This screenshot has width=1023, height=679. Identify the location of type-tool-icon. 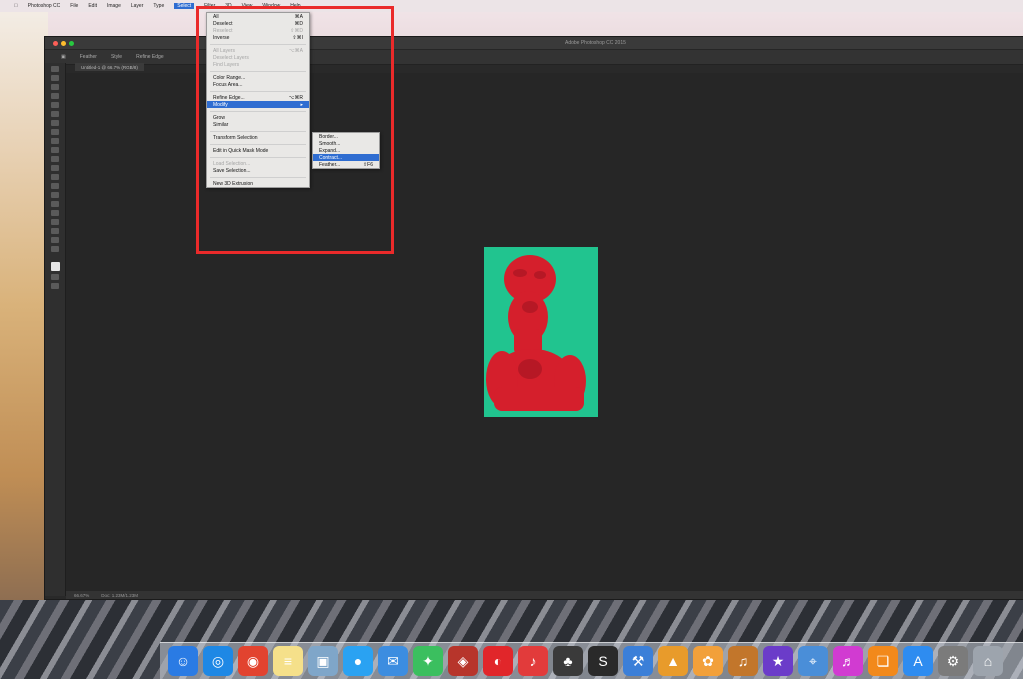
(55, 204).